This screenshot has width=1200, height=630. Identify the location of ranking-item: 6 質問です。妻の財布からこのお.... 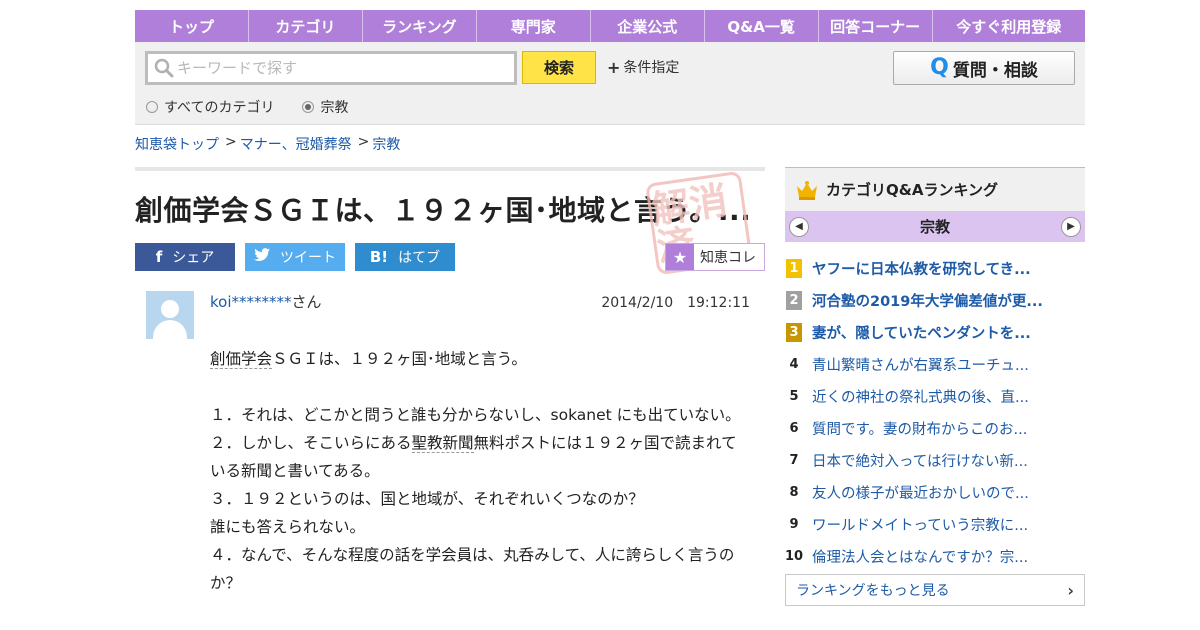
(935, 428).